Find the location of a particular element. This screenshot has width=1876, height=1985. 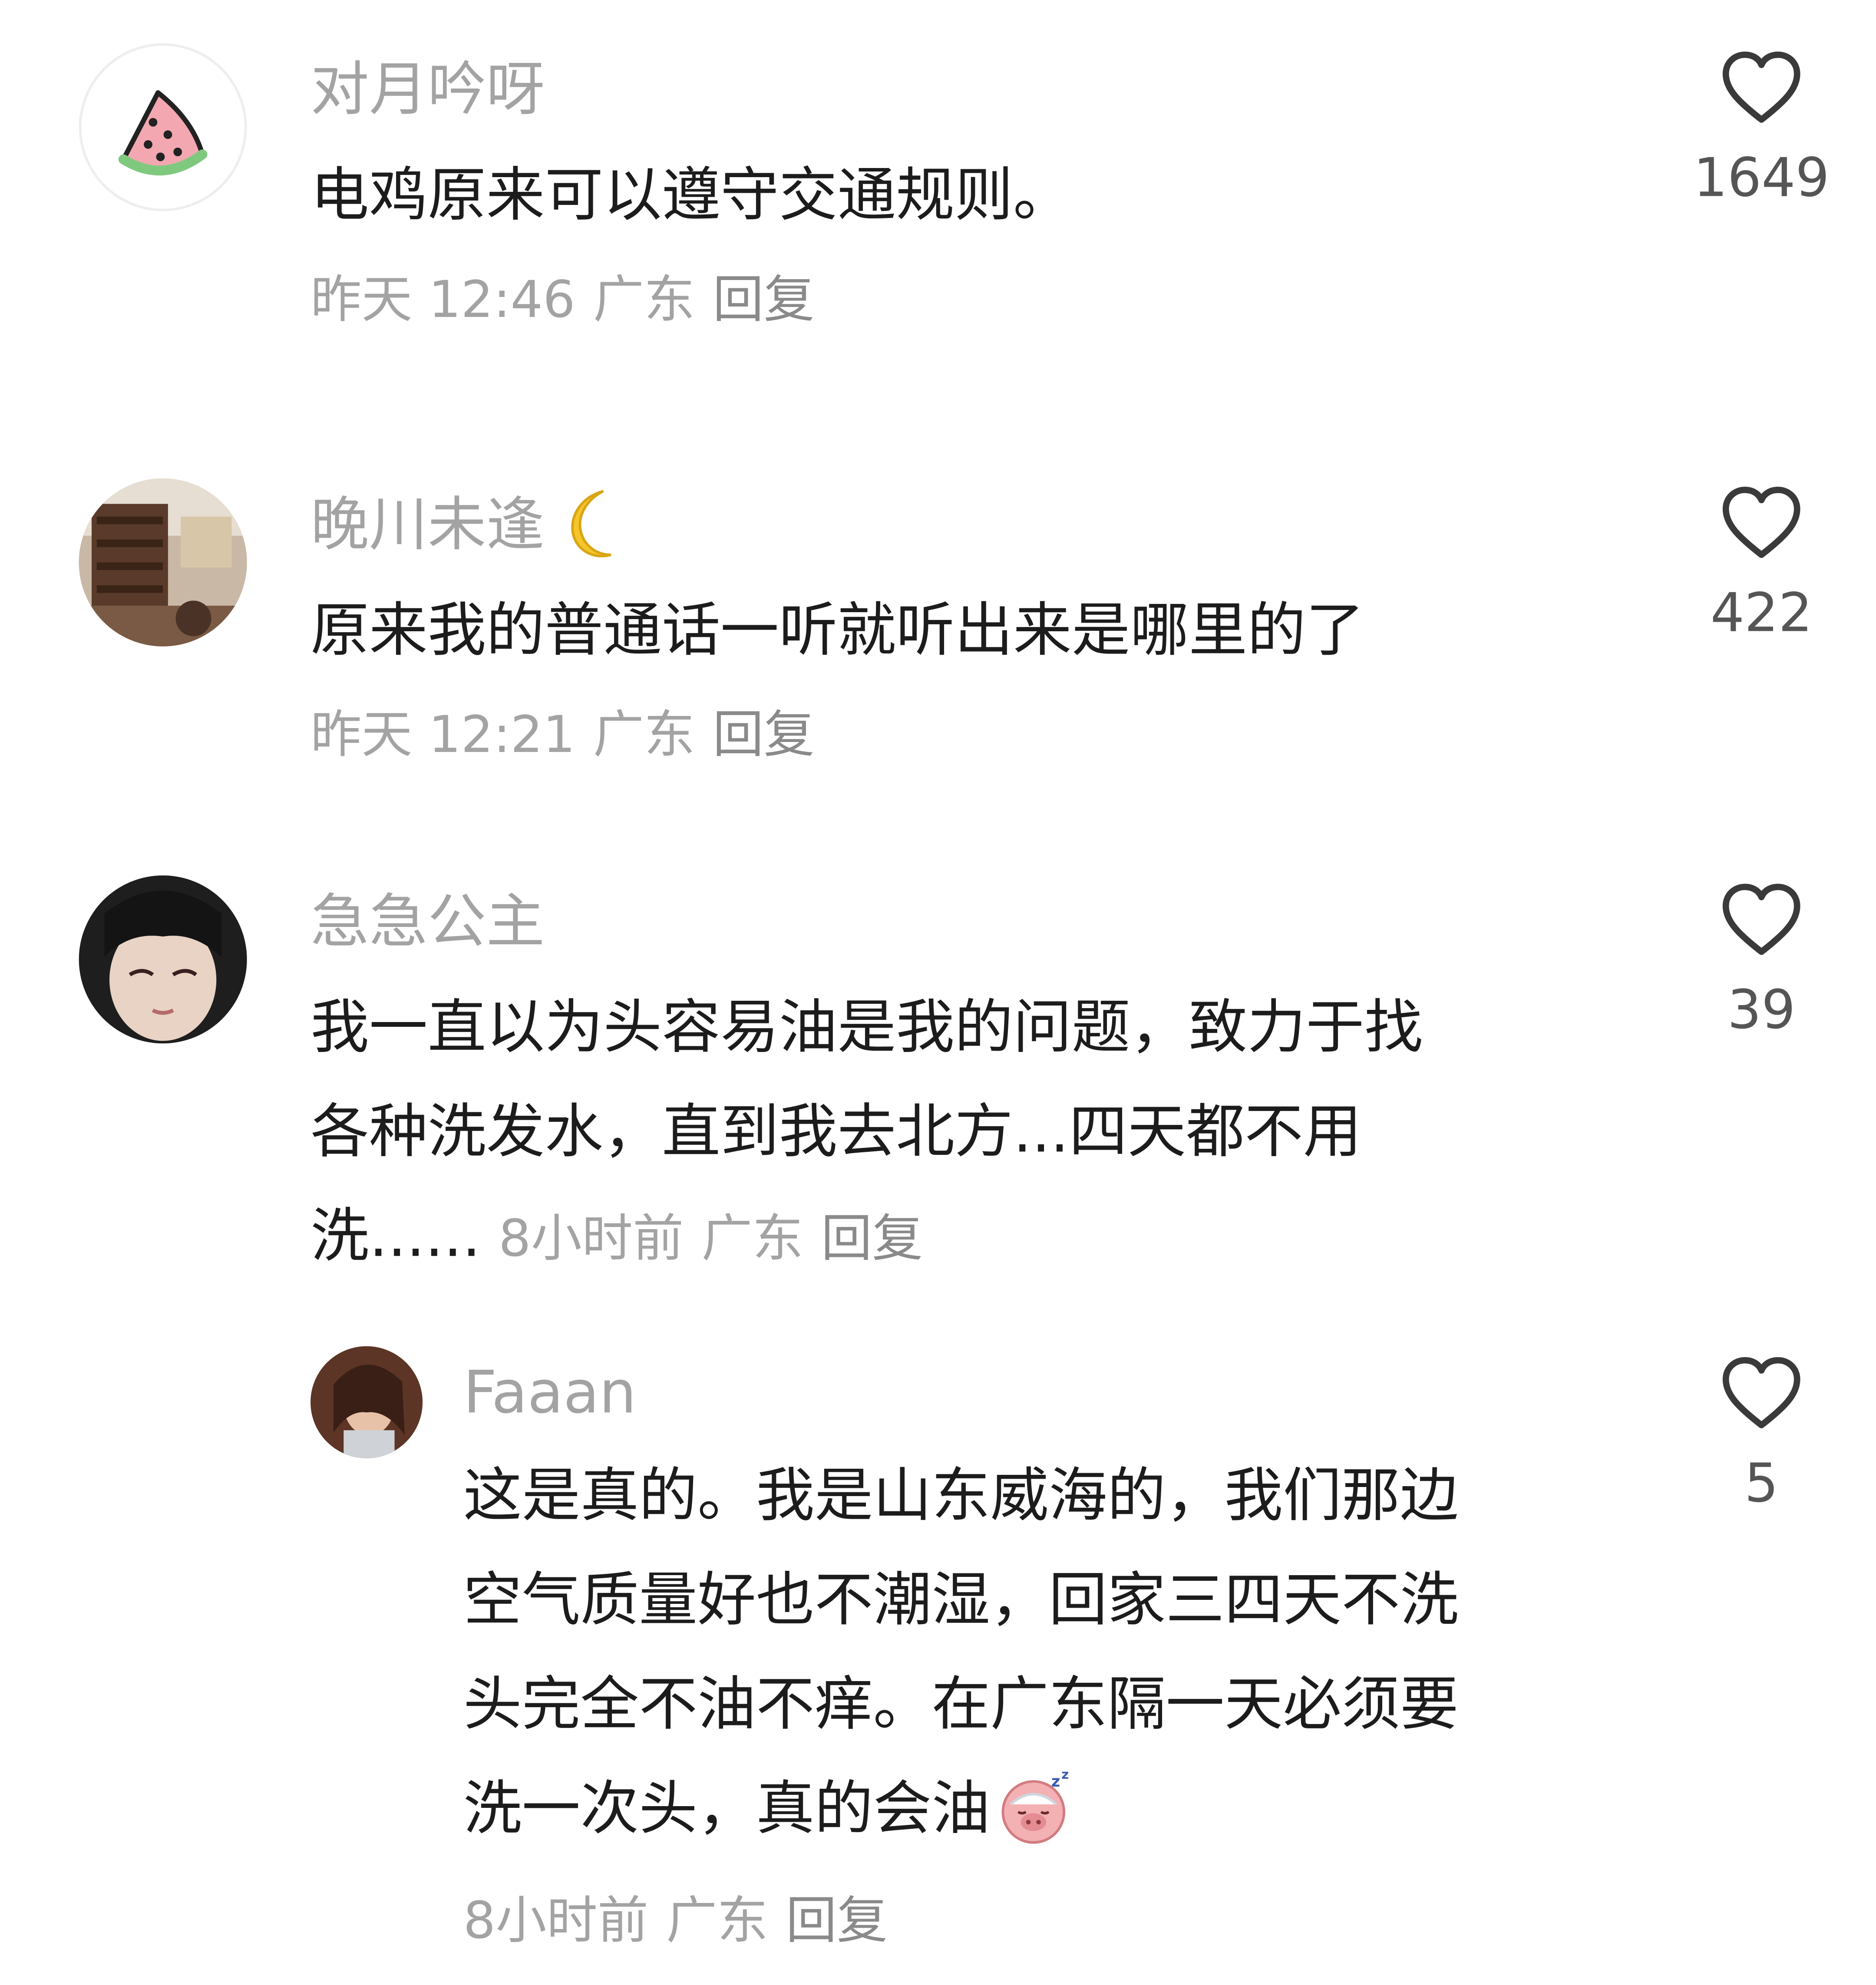

comment-text: 原来我的普通话一听就听出来是哪里的了 is located at coordinates (837, 629).